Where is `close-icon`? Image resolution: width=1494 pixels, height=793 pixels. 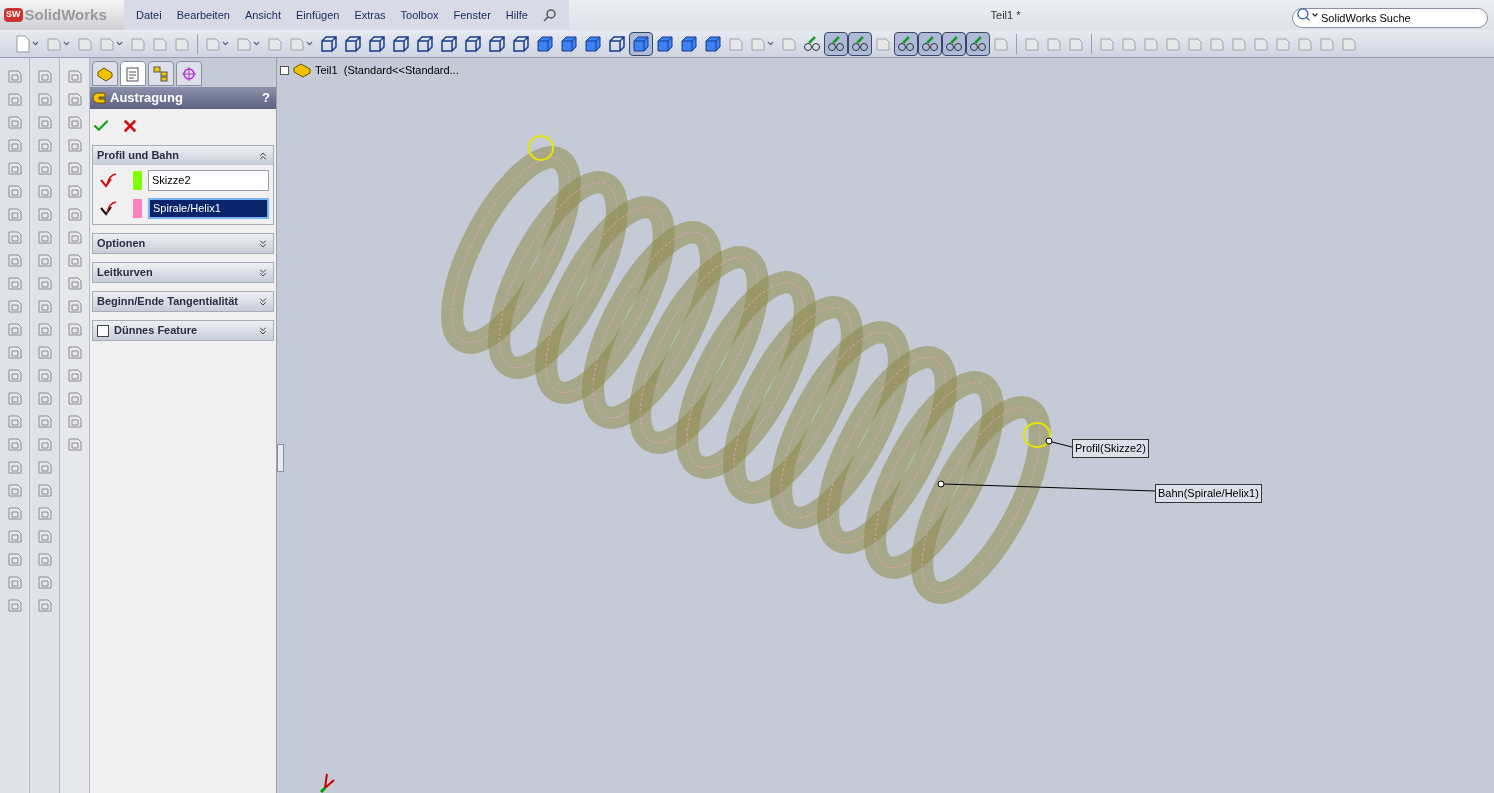
close-icon is located at coordinates (130, 126).